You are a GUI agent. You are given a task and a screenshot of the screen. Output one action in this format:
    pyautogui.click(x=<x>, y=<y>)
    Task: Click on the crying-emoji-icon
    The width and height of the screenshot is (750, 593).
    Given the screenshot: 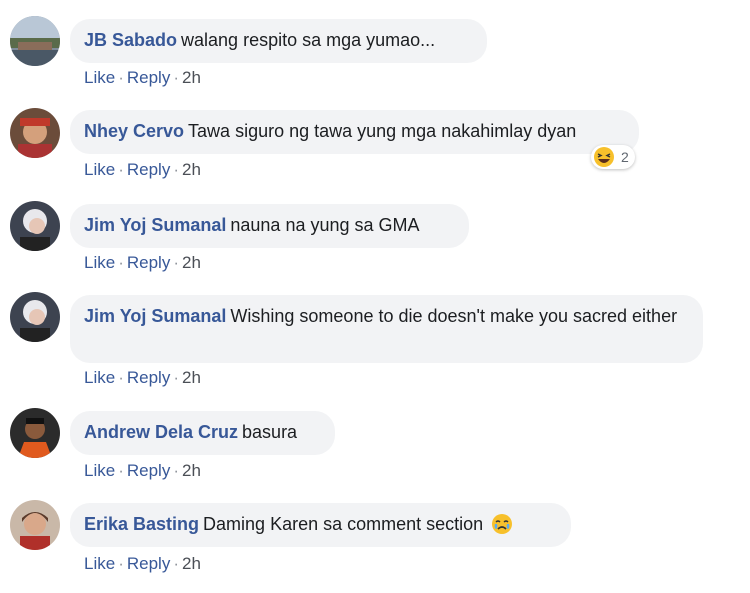 What is the action you would take?
    pyautogui.click(x=502, y=523)
    